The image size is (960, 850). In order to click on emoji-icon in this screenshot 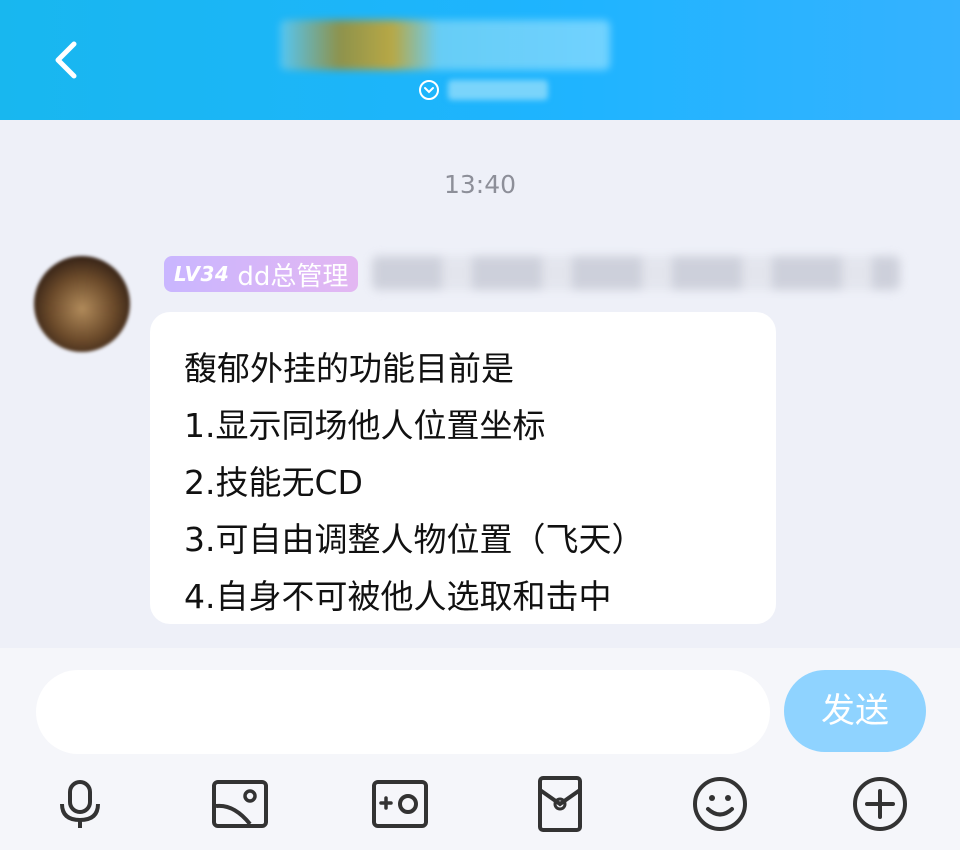, I will do `click(720, 804)`.